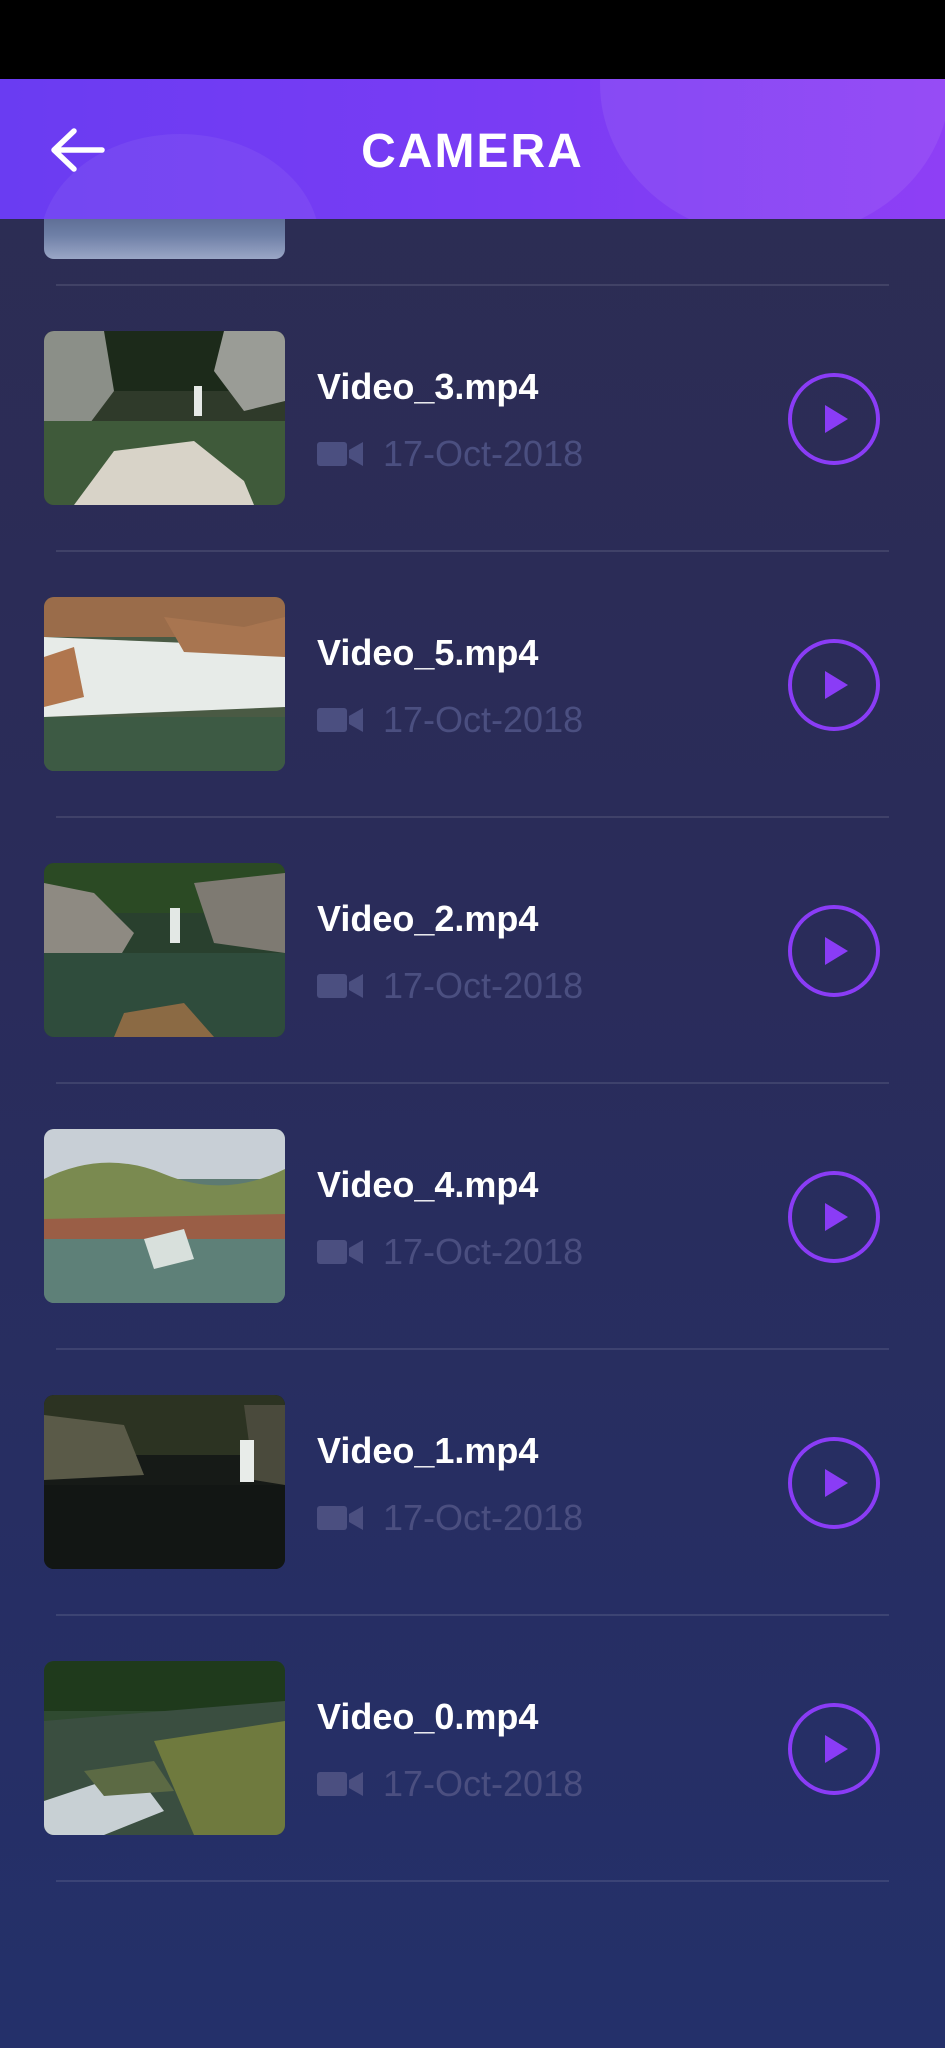  Describe the element at coordinates (428, 652) in the screenshot. I see `video-title: Video_5.mp4` at that location.